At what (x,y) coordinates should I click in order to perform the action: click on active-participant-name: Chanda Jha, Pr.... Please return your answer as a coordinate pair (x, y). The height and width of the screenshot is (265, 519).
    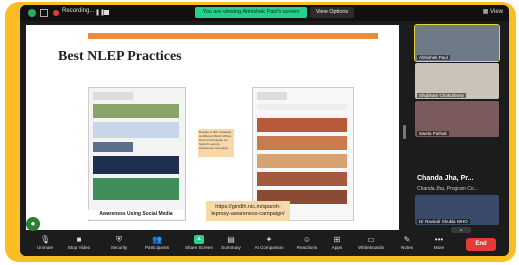
    Looking at the image, I should click on (445, 178).